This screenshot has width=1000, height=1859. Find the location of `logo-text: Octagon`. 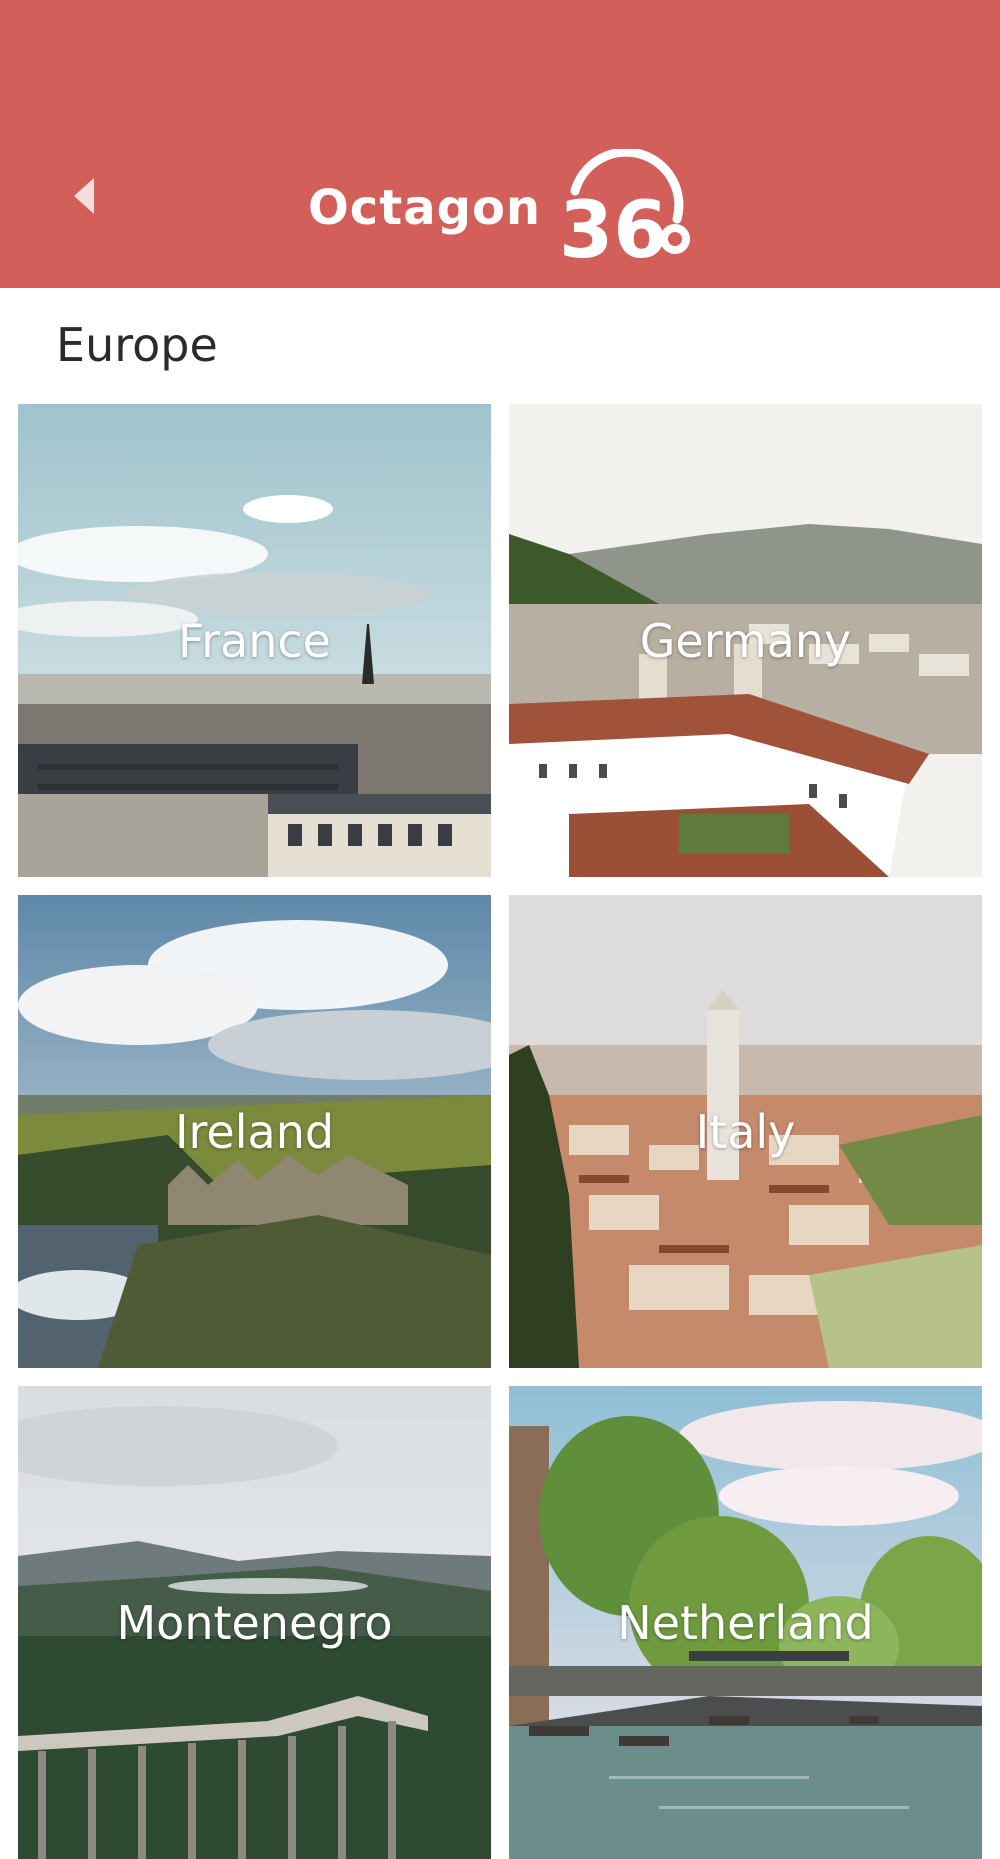

logo-text: Octagon is located at coordinates (425, 208).